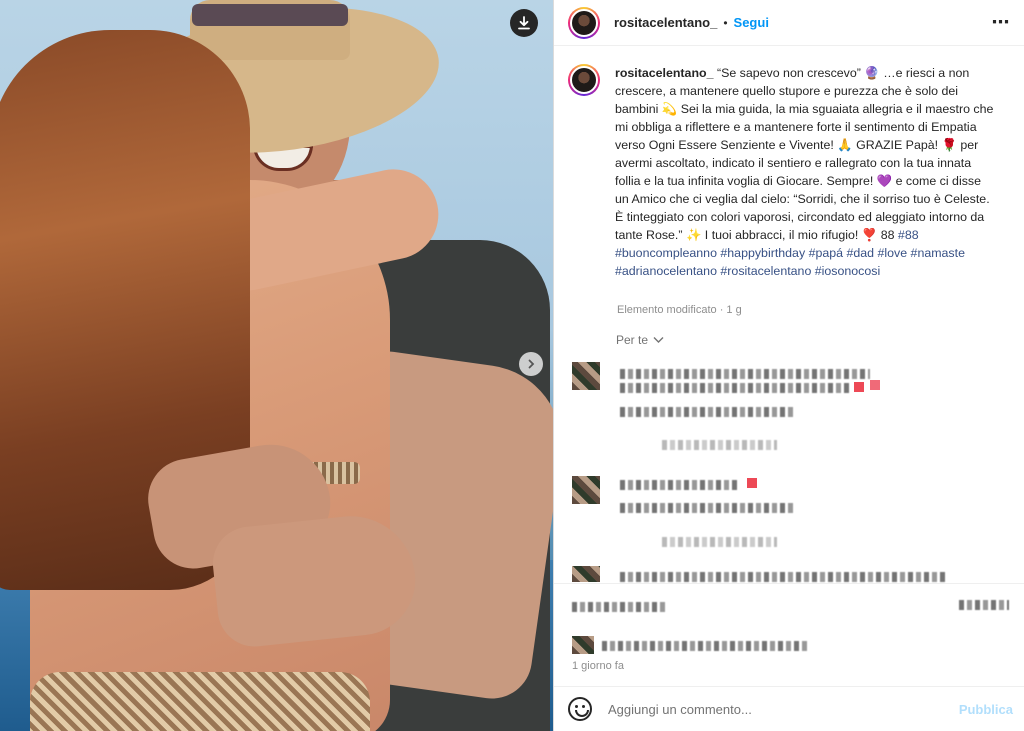  Describe the element at coordinates (665, 22) in the screenshot. I see `header-username: rositacelentano_` at that location.